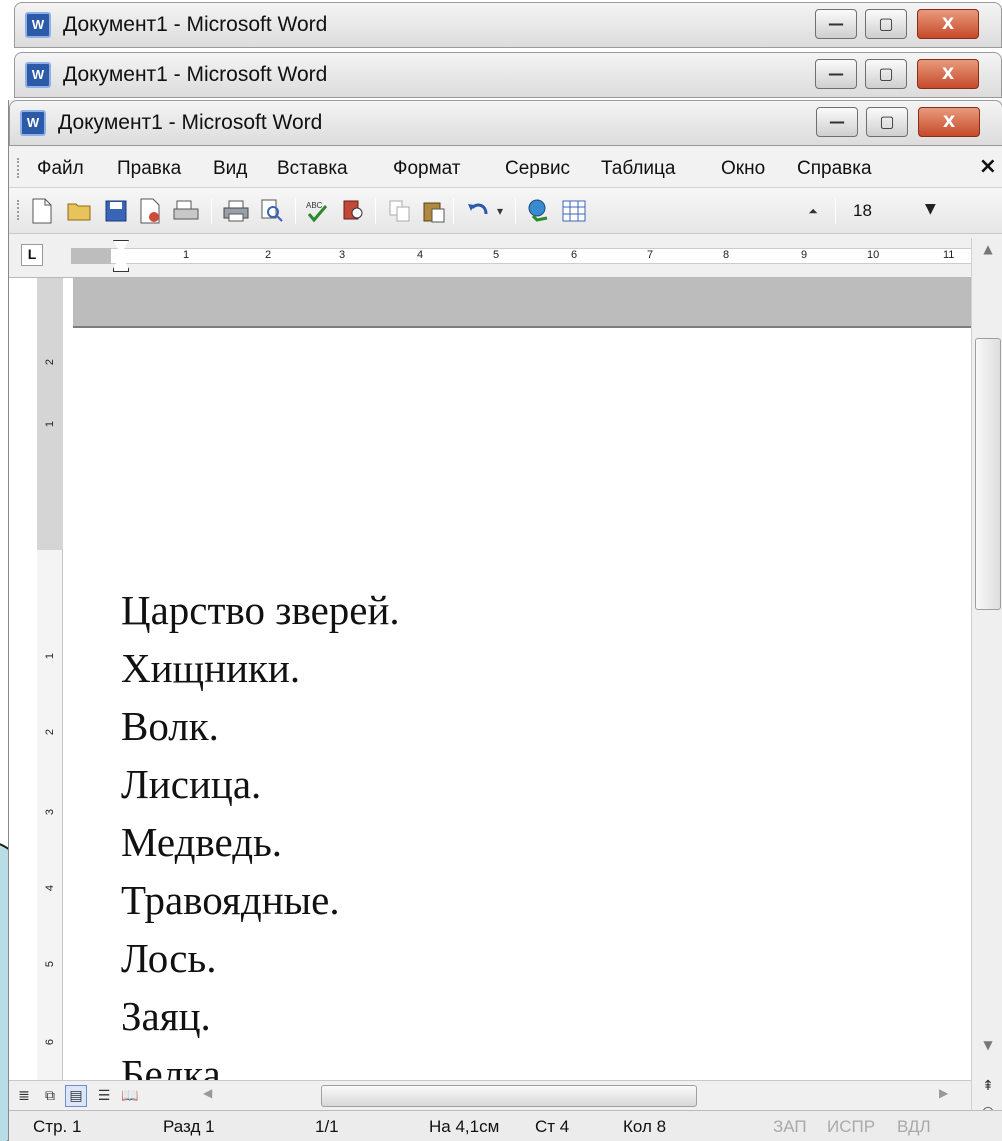  Describe the element at coordinates (873, 255) in the screenshot. I see `ruler-number: 10` at that location.